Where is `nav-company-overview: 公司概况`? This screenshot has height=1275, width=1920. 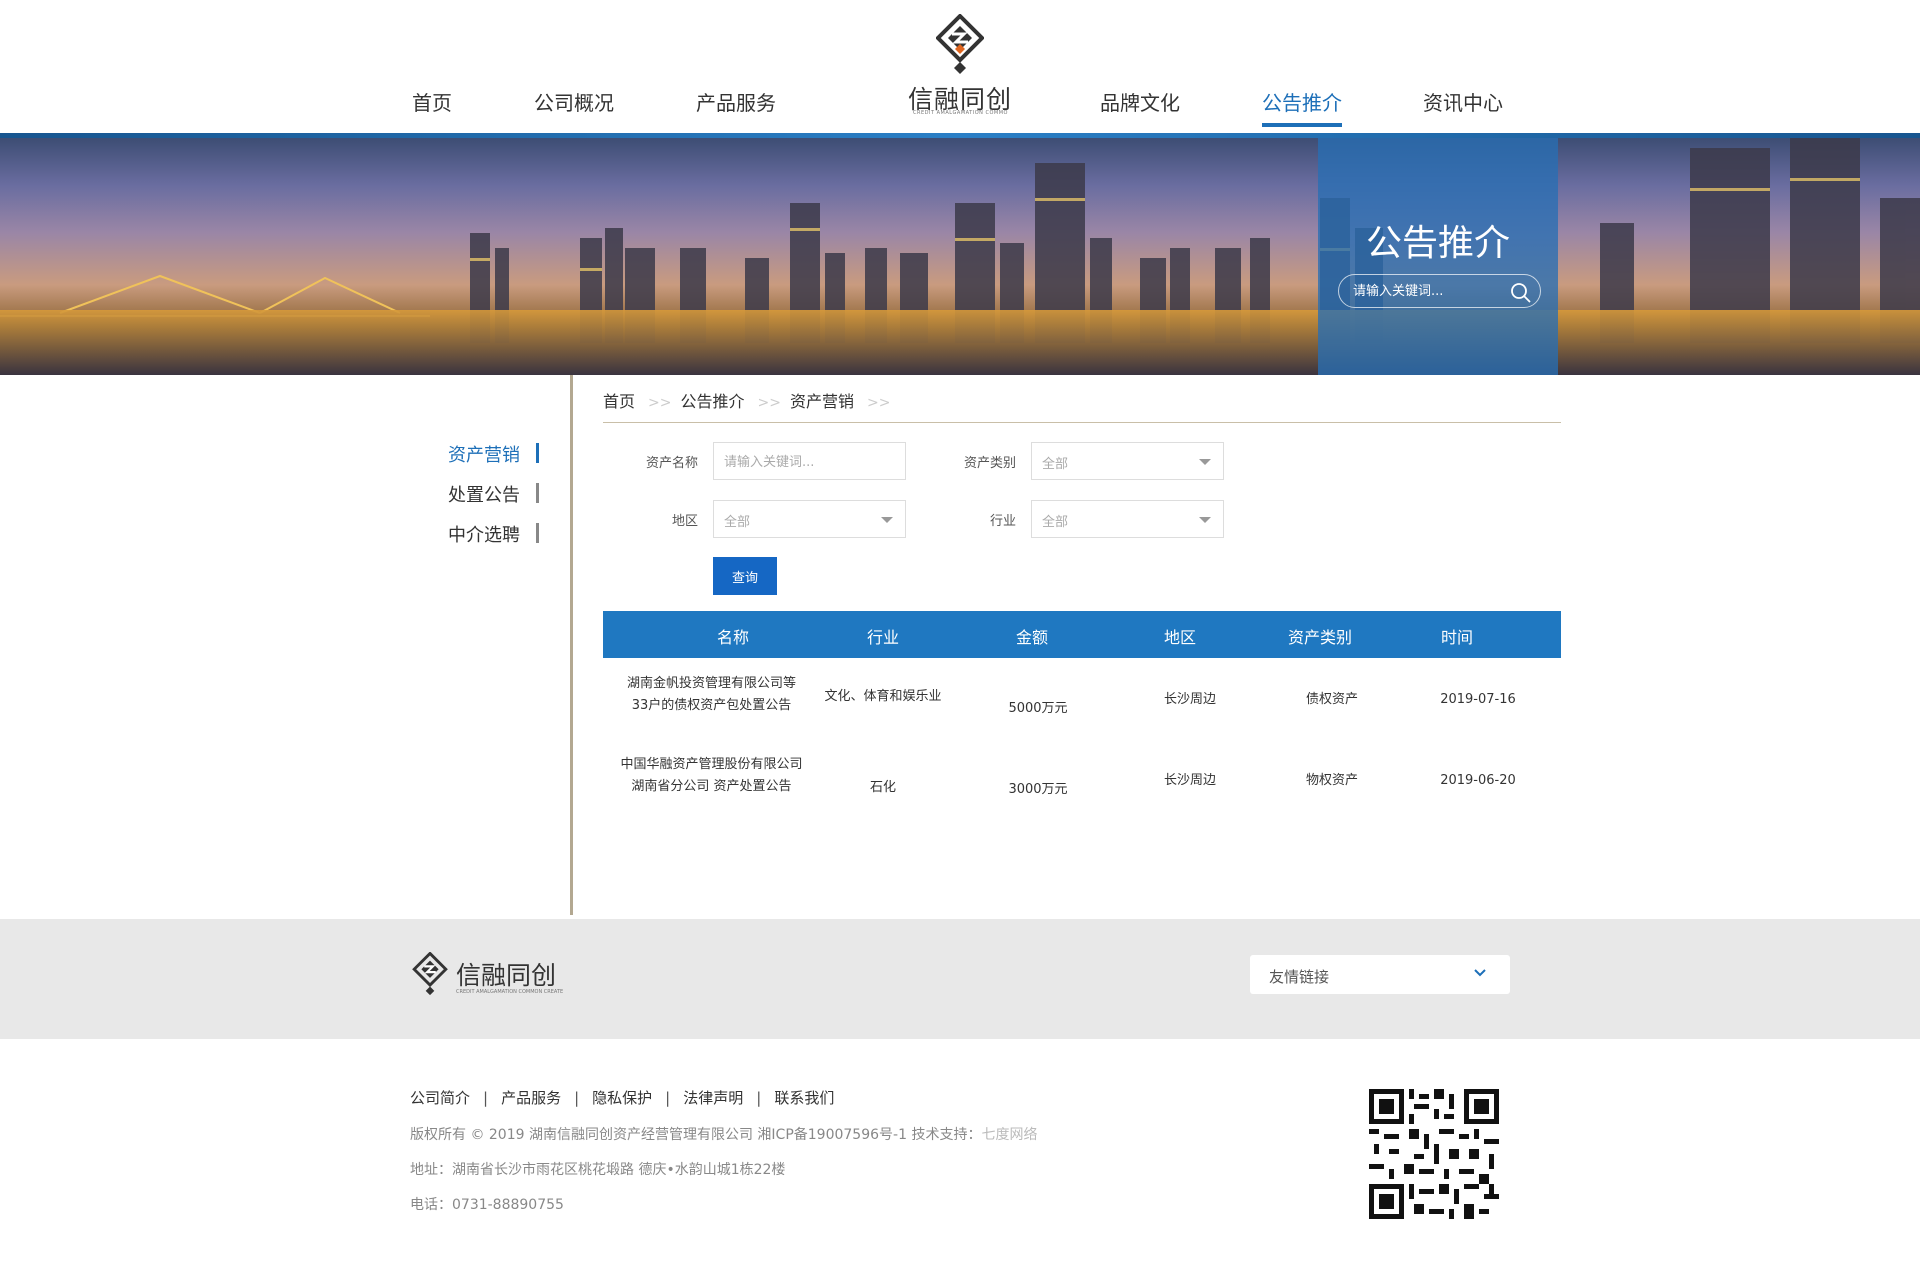
nav-company-overview: 公司概况 is located at coordinates (574, 107).